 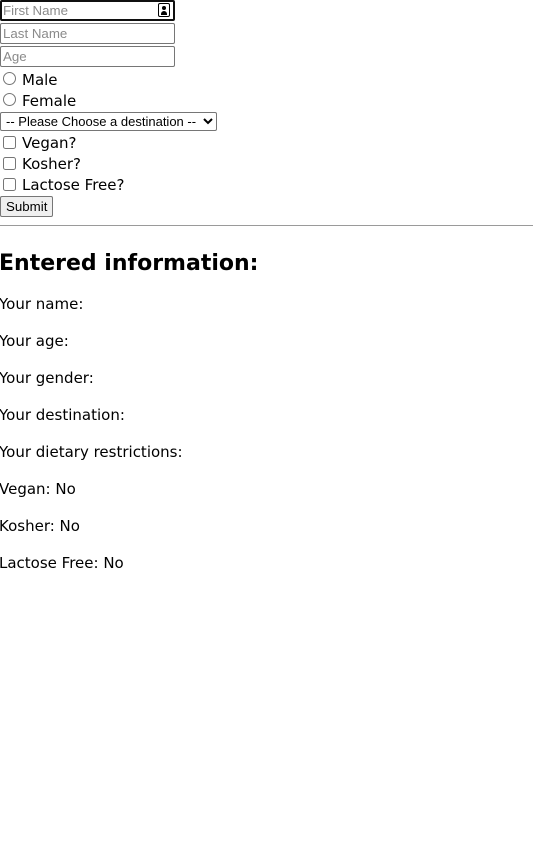 I want to click on result-name: Your name:, so click(x=42, y=304).